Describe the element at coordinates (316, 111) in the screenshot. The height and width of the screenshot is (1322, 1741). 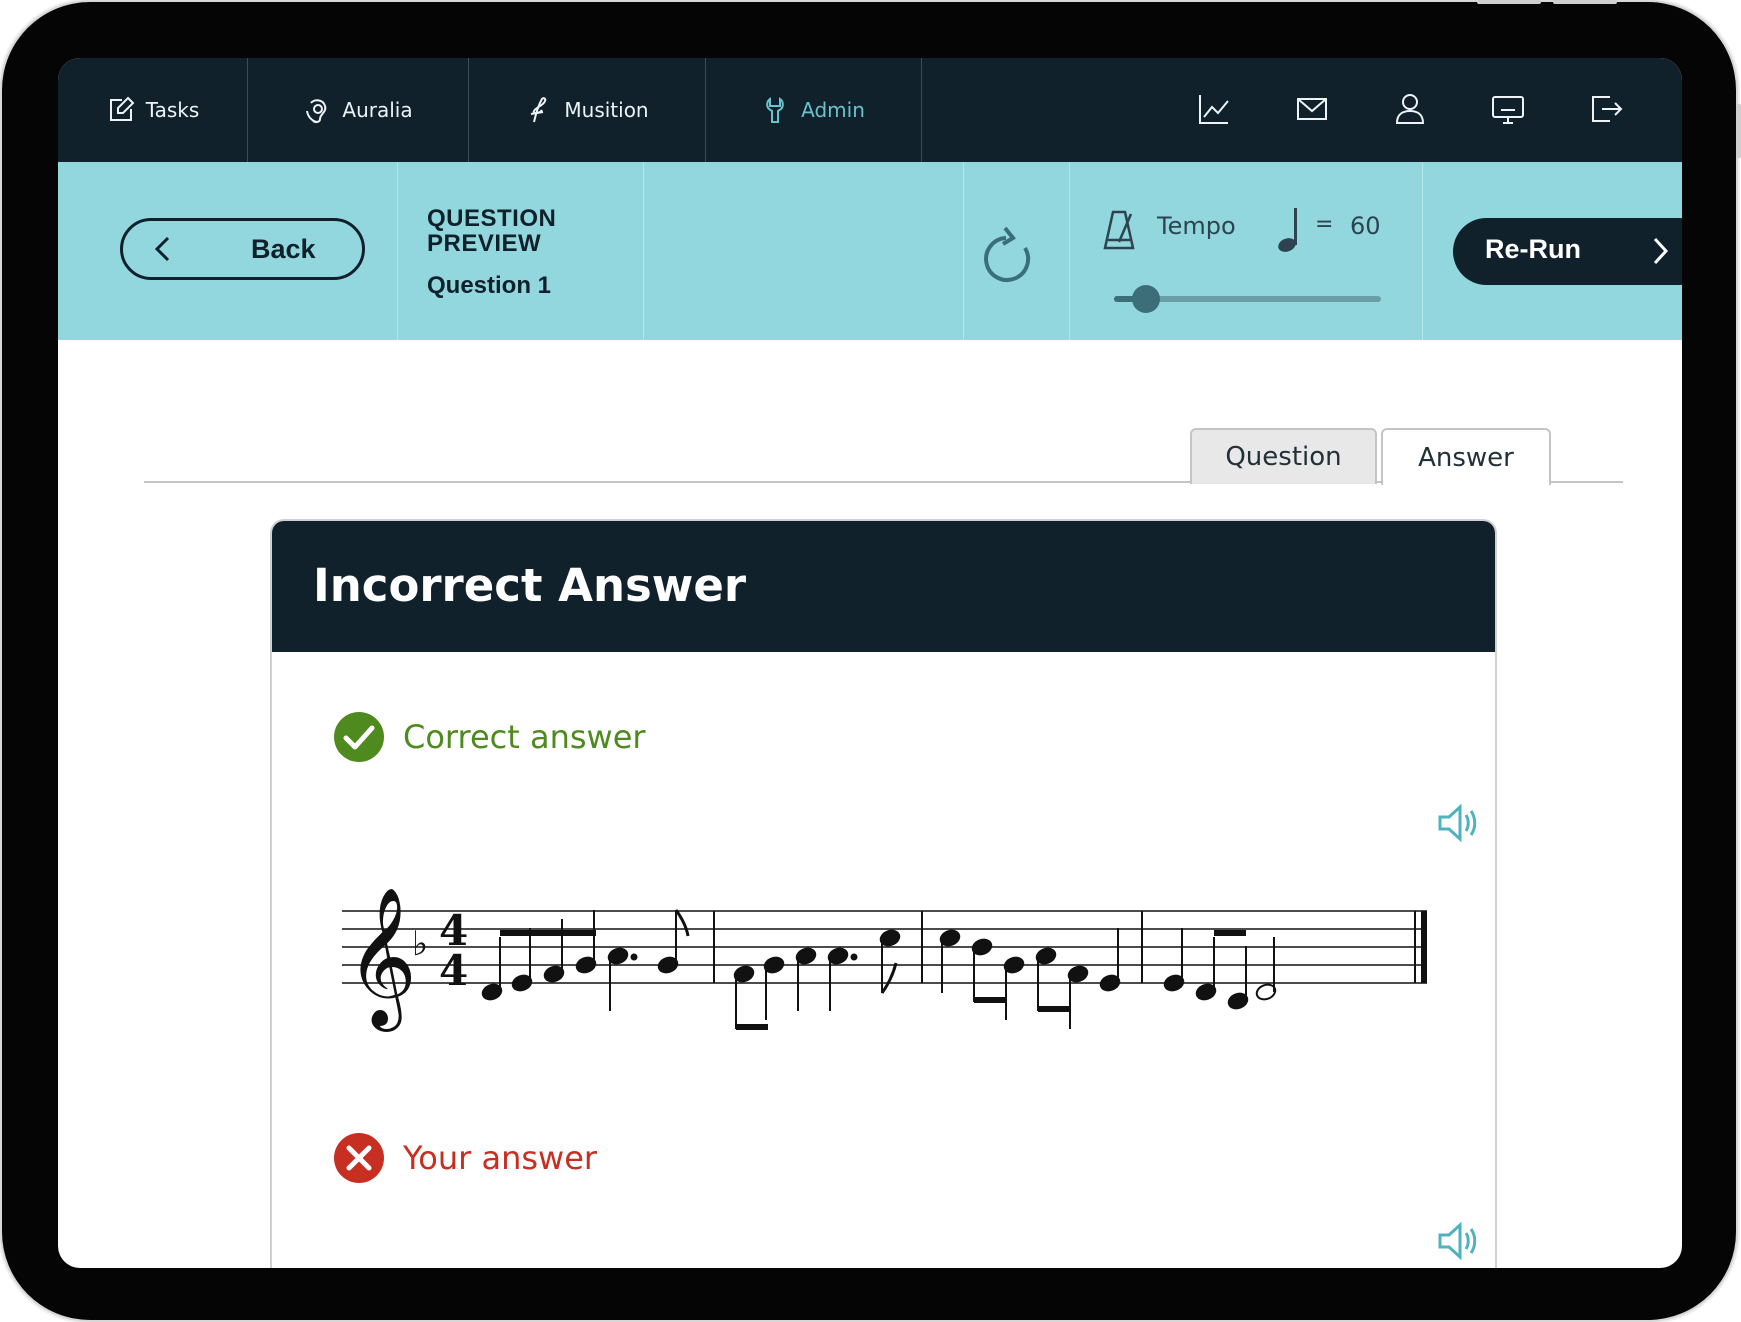
I see `ear-icon` at that location.